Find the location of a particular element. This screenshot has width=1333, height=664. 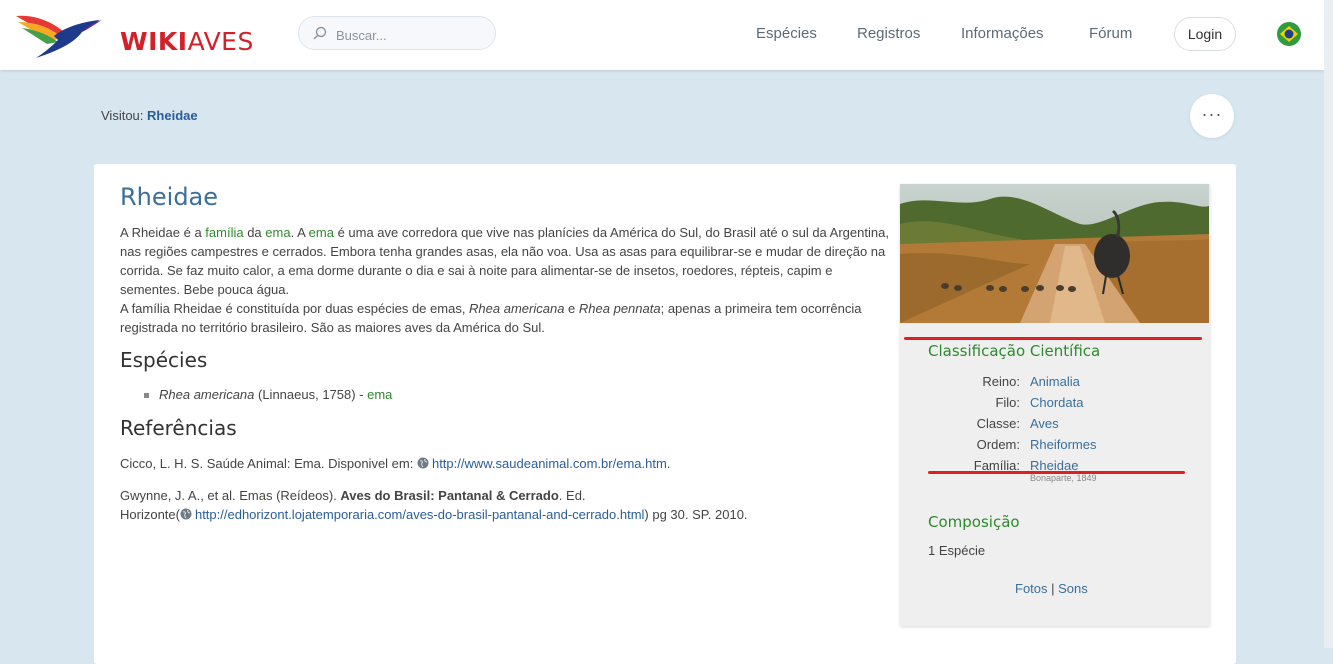

wikiaves-logo: WIKIAVES is located at coordinates (139, 35).